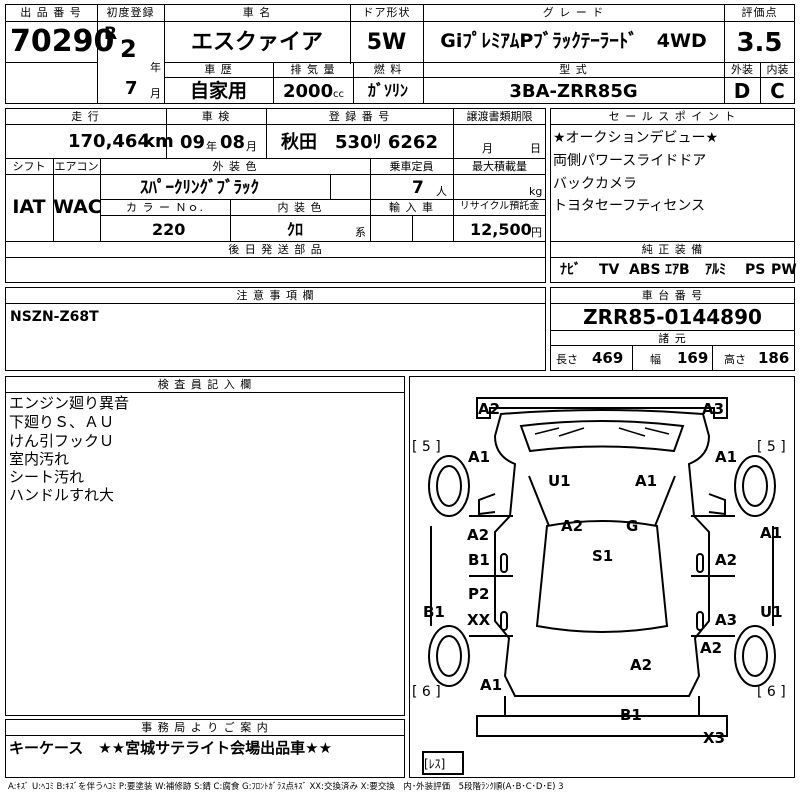 The width and height of the screenshot is (800, 800). What do you see at coordinates (295, 229) in the screenshot?
I see `interior-color: ｸﾛ` at bounding box center [295, 229].